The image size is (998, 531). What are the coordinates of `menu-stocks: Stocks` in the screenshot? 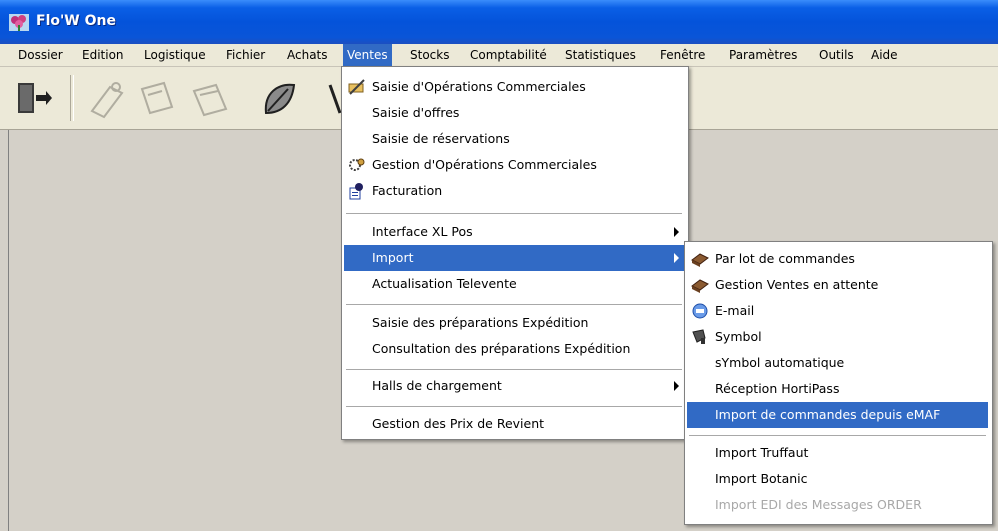 It's located at (429, 55).